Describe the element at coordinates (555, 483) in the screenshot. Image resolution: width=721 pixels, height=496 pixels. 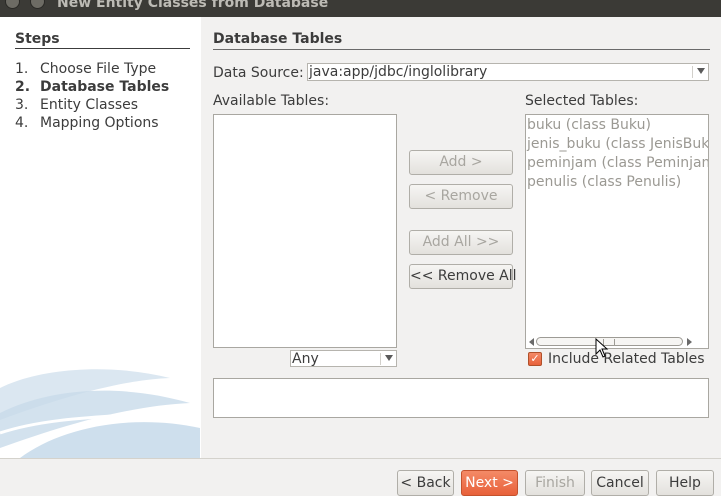
I see `finish-button: Finish` at that location.